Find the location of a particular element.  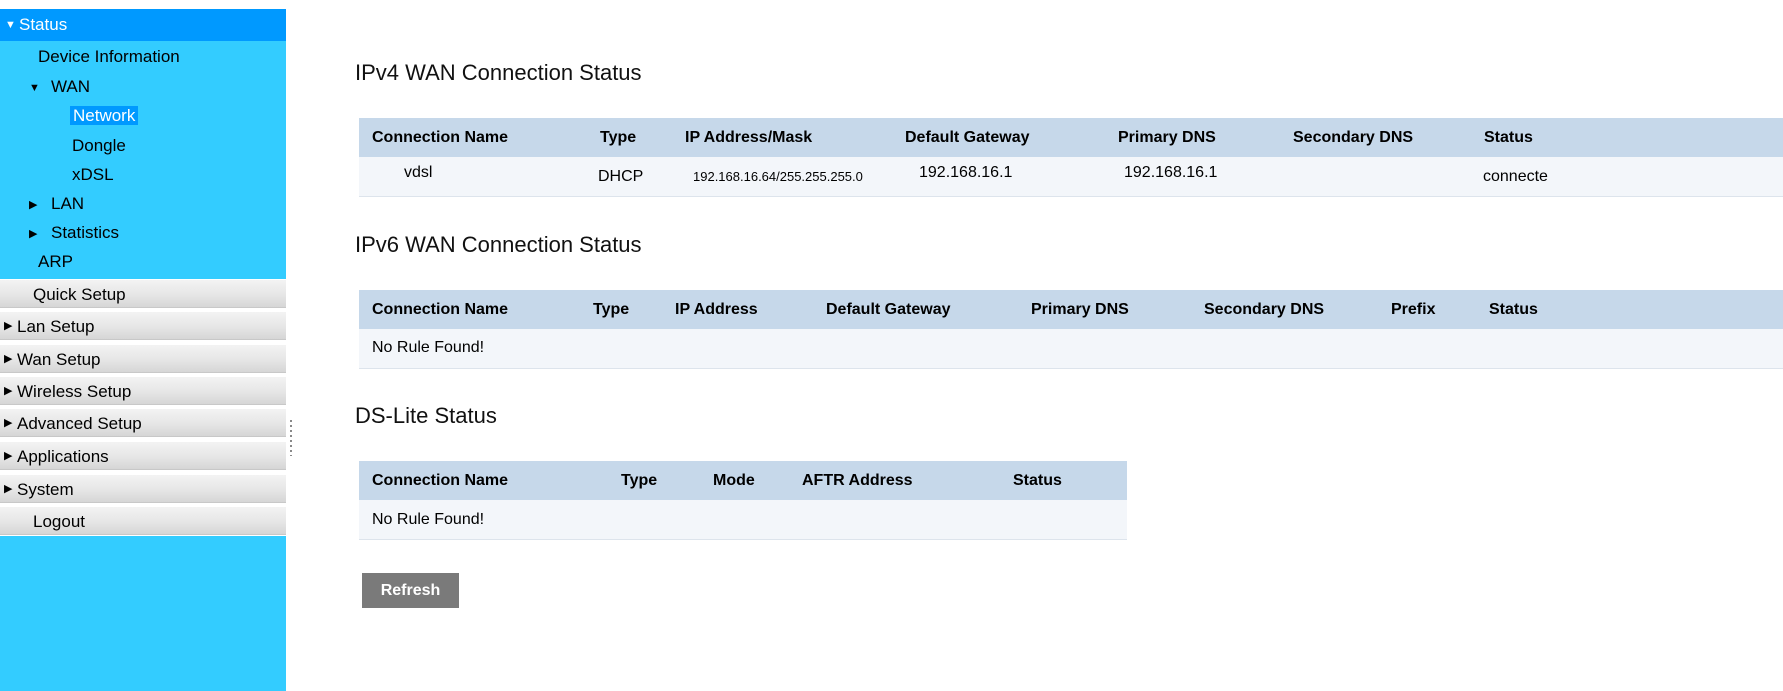

menu-label: Advanced Setup is located at coordinates (79, 423).